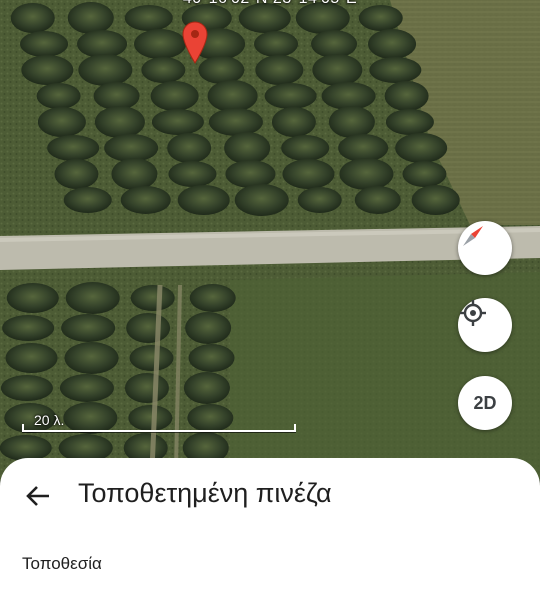  I want to click on my-location-button, so click(485, 325).